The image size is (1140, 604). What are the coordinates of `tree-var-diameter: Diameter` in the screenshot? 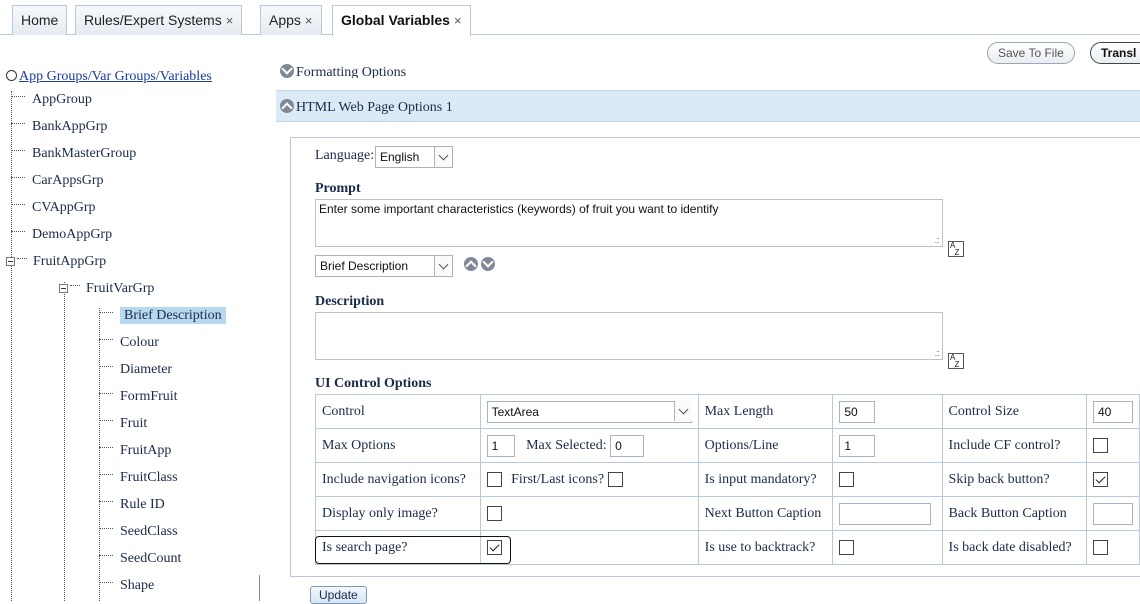 It's located at (135, 370).